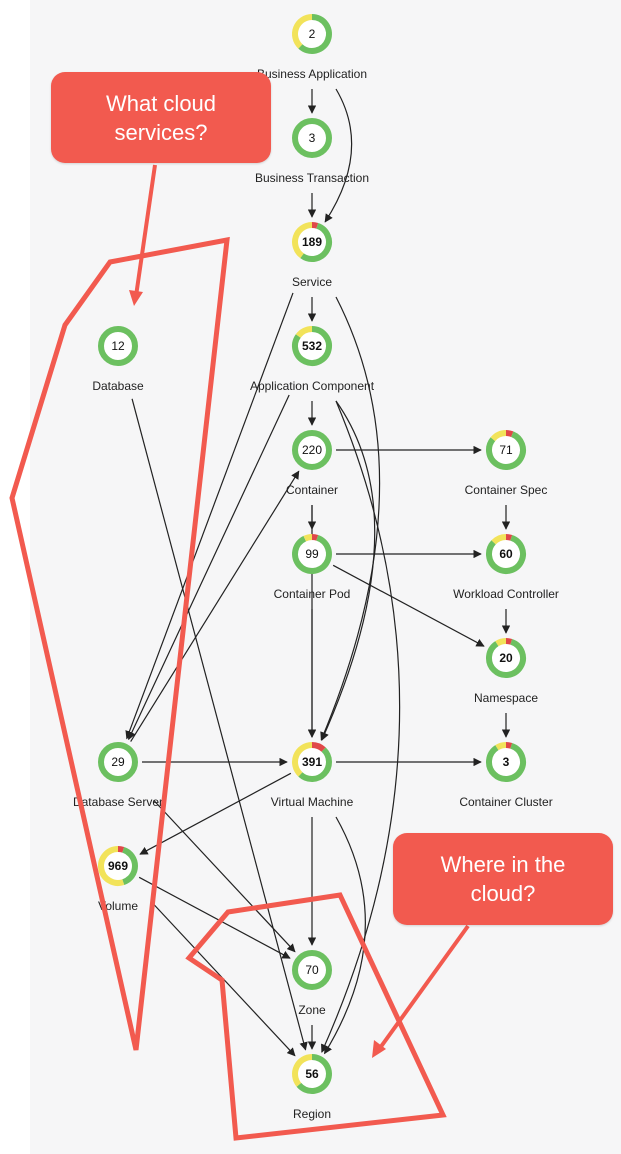 This screenshot has height=1154, width=621. What do you see at coordinates (312, 255) in the screenshot?
I see `node-service: 189 Service` at bounding box center [312, 255].